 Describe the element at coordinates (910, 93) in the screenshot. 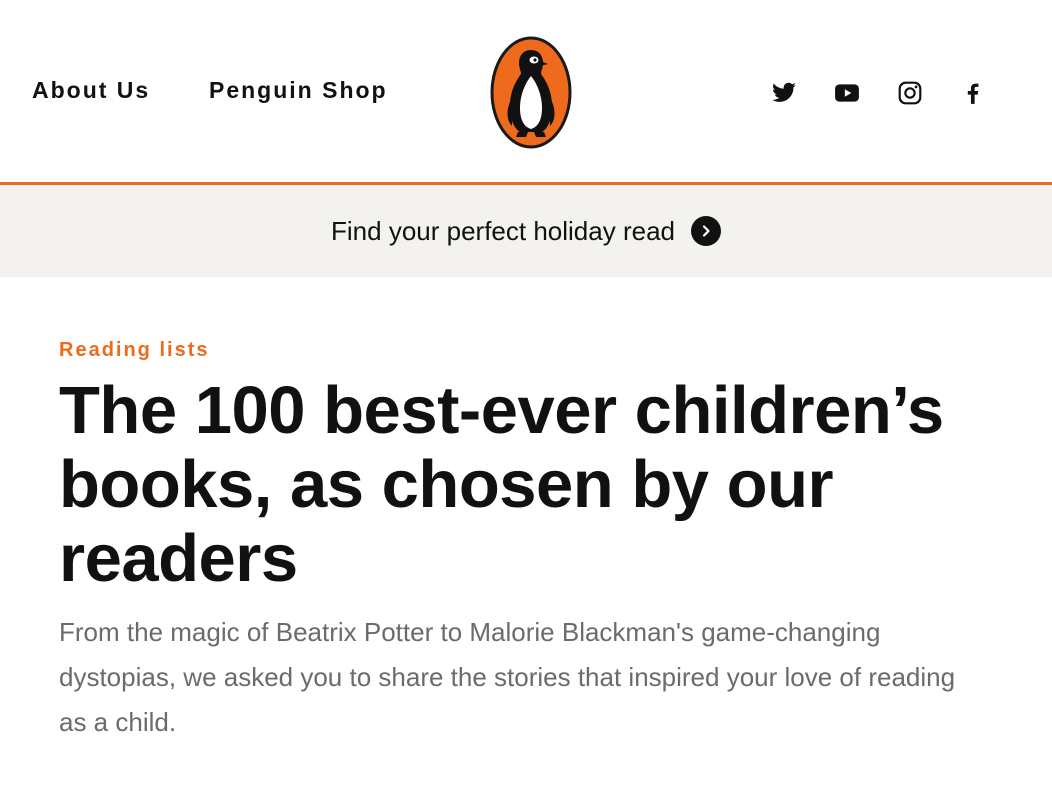

I see `instagram-icon` at that location.